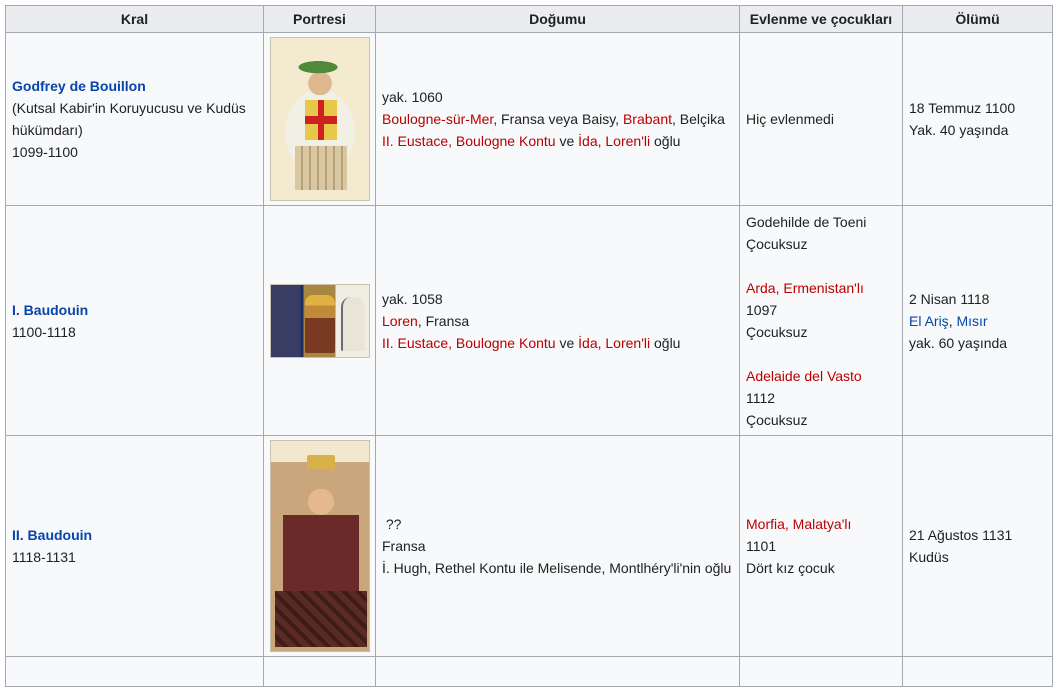 The width and height of the screenshot is (1057, 687). I want to click on spouse-link: Morfia, Malatya'lı, so click(798, 524).